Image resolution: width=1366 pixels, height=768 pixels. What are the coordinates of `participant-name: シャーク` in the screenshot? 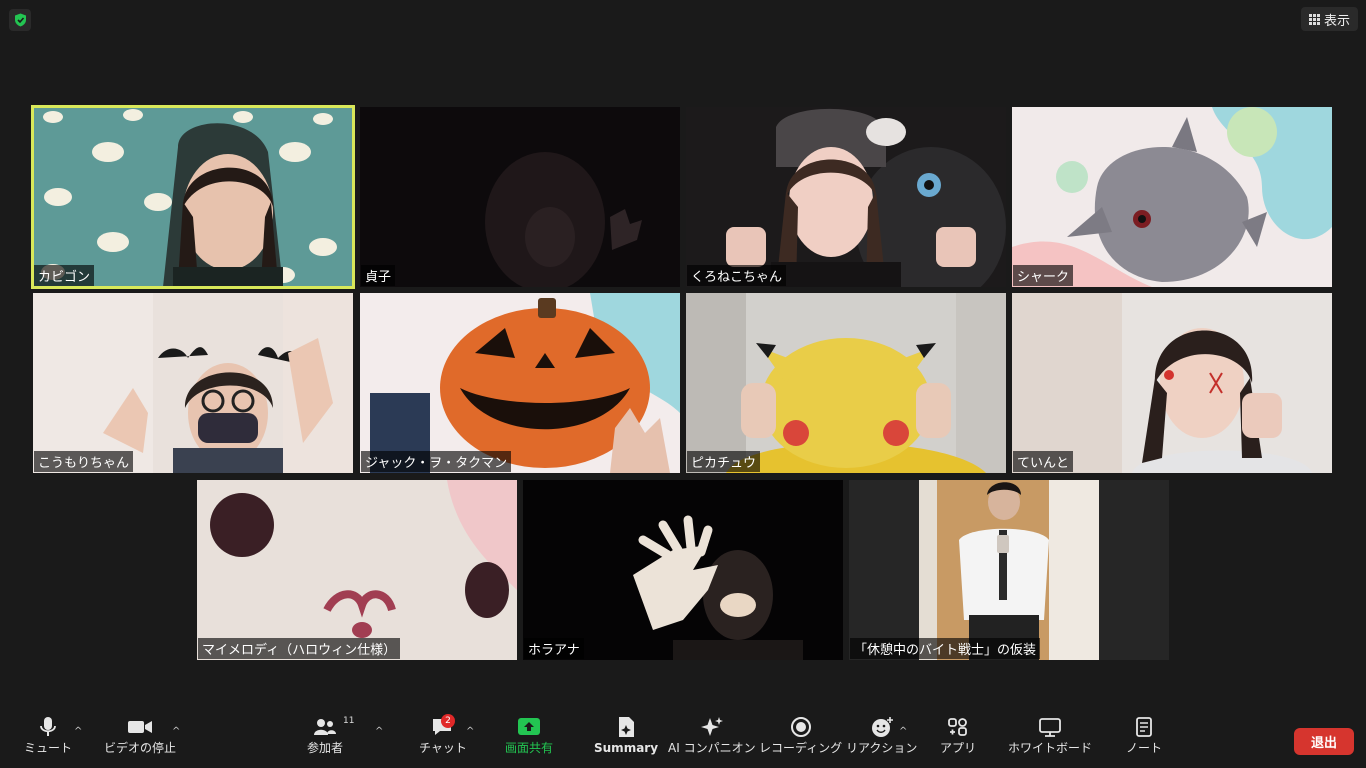 It's located at (1043, 275).